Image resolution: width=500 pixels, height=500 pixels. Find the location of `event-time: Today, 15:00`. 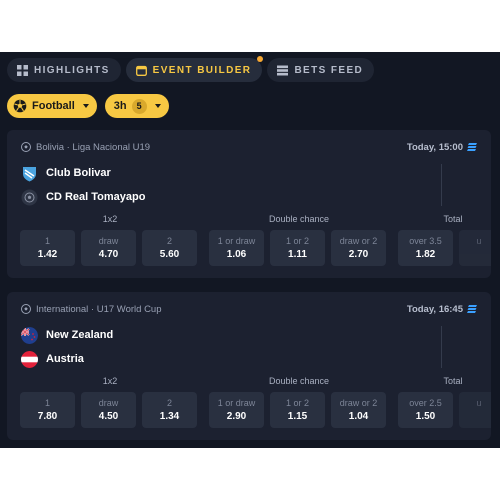

event-time: Today, 15:00 is located at coordinates (442, 147).